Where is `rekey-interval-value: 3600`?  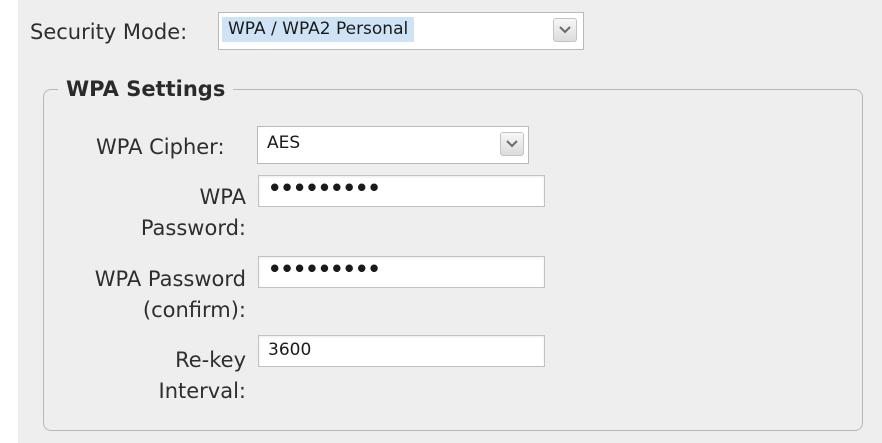 rekey-interval-value: 3600 is located at coordinates (290, 350).